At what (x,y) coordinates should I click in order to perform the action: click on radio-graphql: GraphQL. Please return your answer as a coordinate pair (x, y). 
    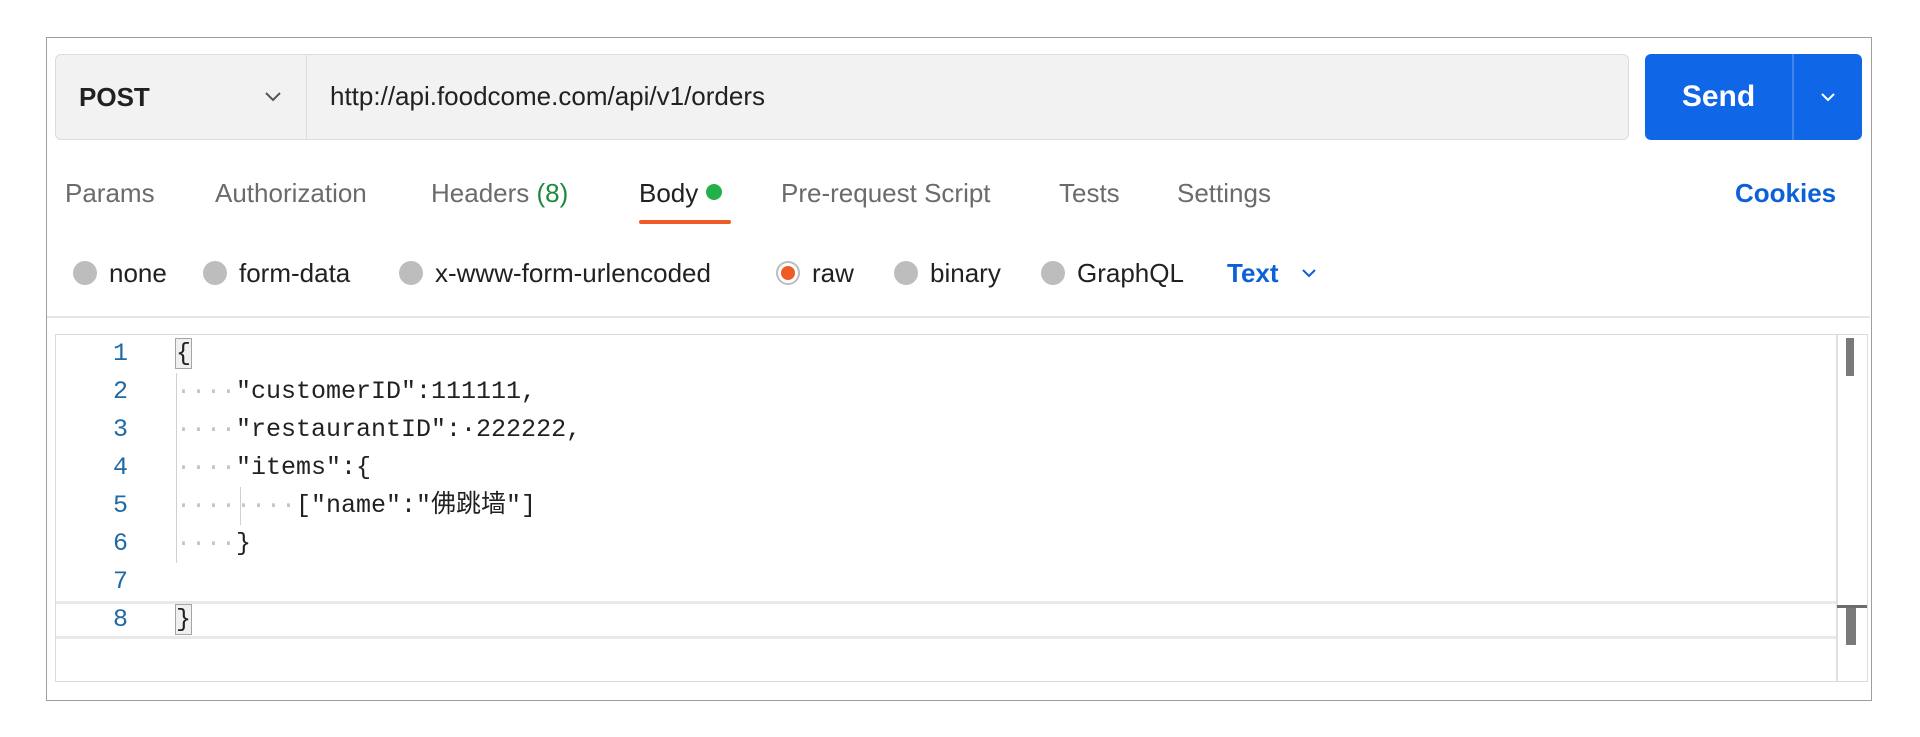
    Looking at the image, I should click on (1112, 273).